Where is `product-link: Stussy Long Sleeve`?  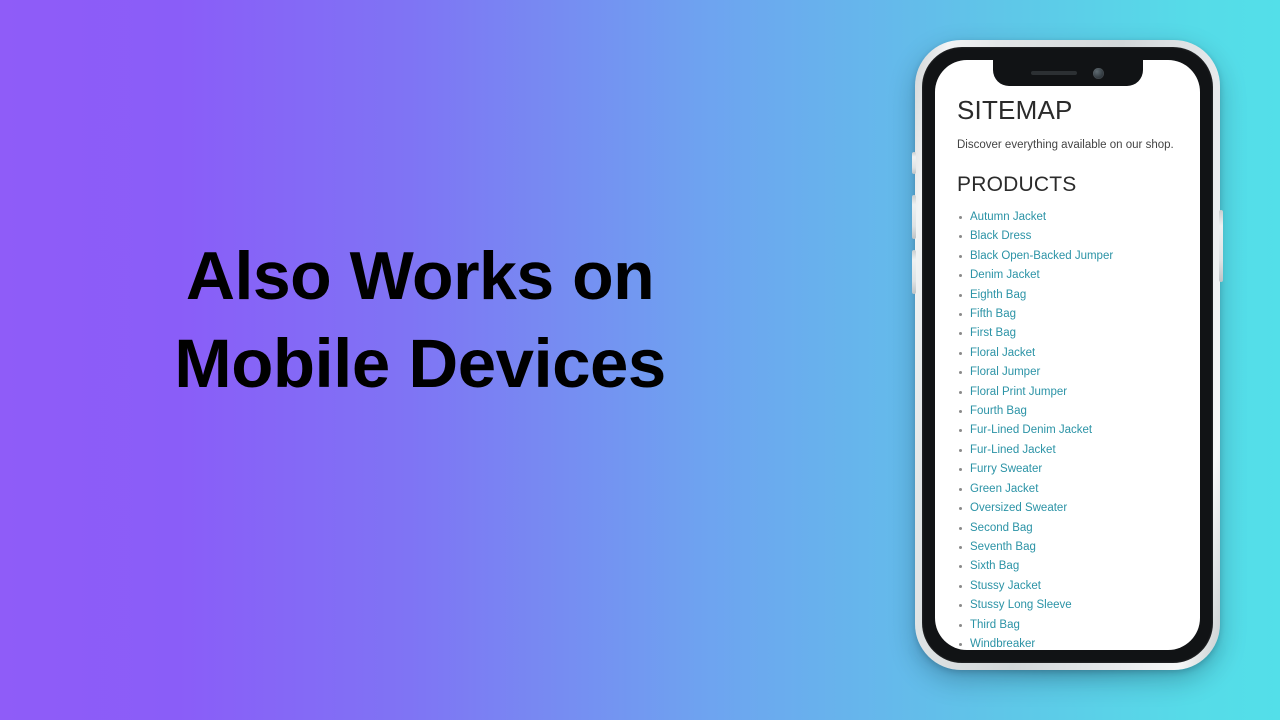
product-link: Stussy Long Sleeve is located at coordinates (1021, 605).